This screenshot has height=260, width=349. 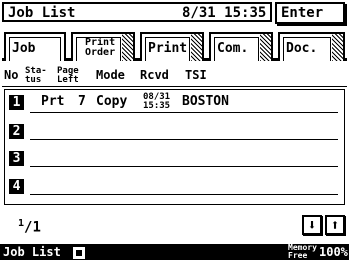 I want to click on row-status: Prt, so click(x=53, y=101).